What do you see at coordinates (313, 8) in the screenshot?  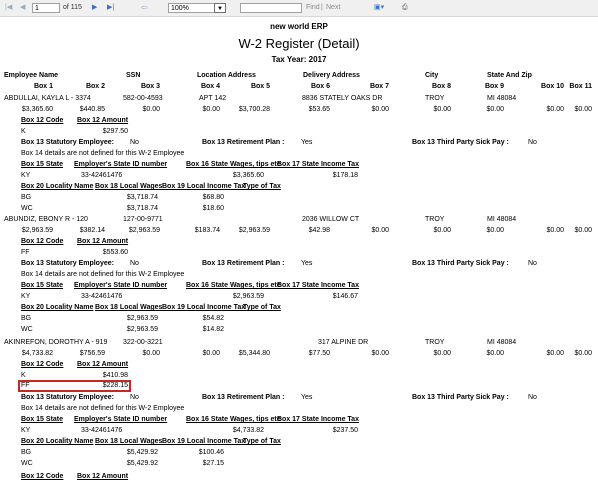 I see `find-link: Find` at bounding box center [313, 8].